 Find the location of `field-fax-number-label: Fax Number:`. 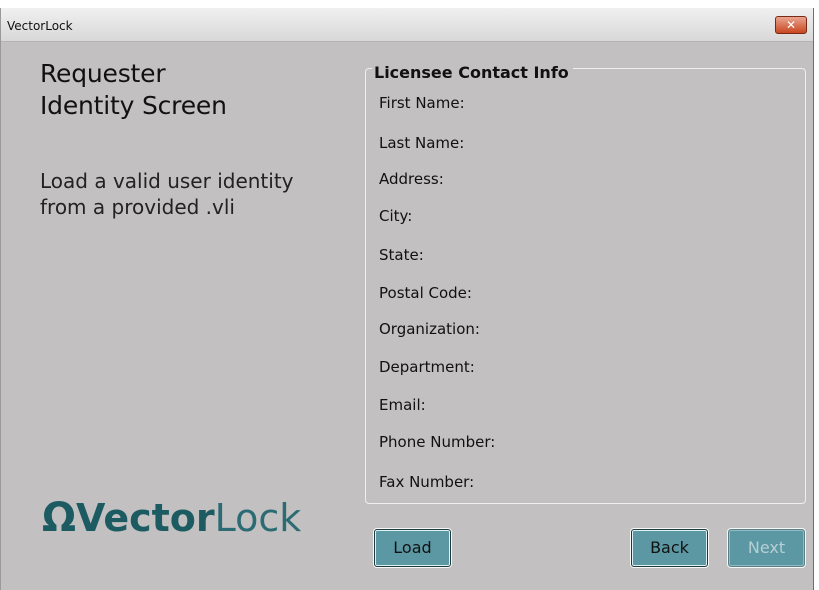

field-fax-number-label: Fax Number: is located at coordinates (427, 482).